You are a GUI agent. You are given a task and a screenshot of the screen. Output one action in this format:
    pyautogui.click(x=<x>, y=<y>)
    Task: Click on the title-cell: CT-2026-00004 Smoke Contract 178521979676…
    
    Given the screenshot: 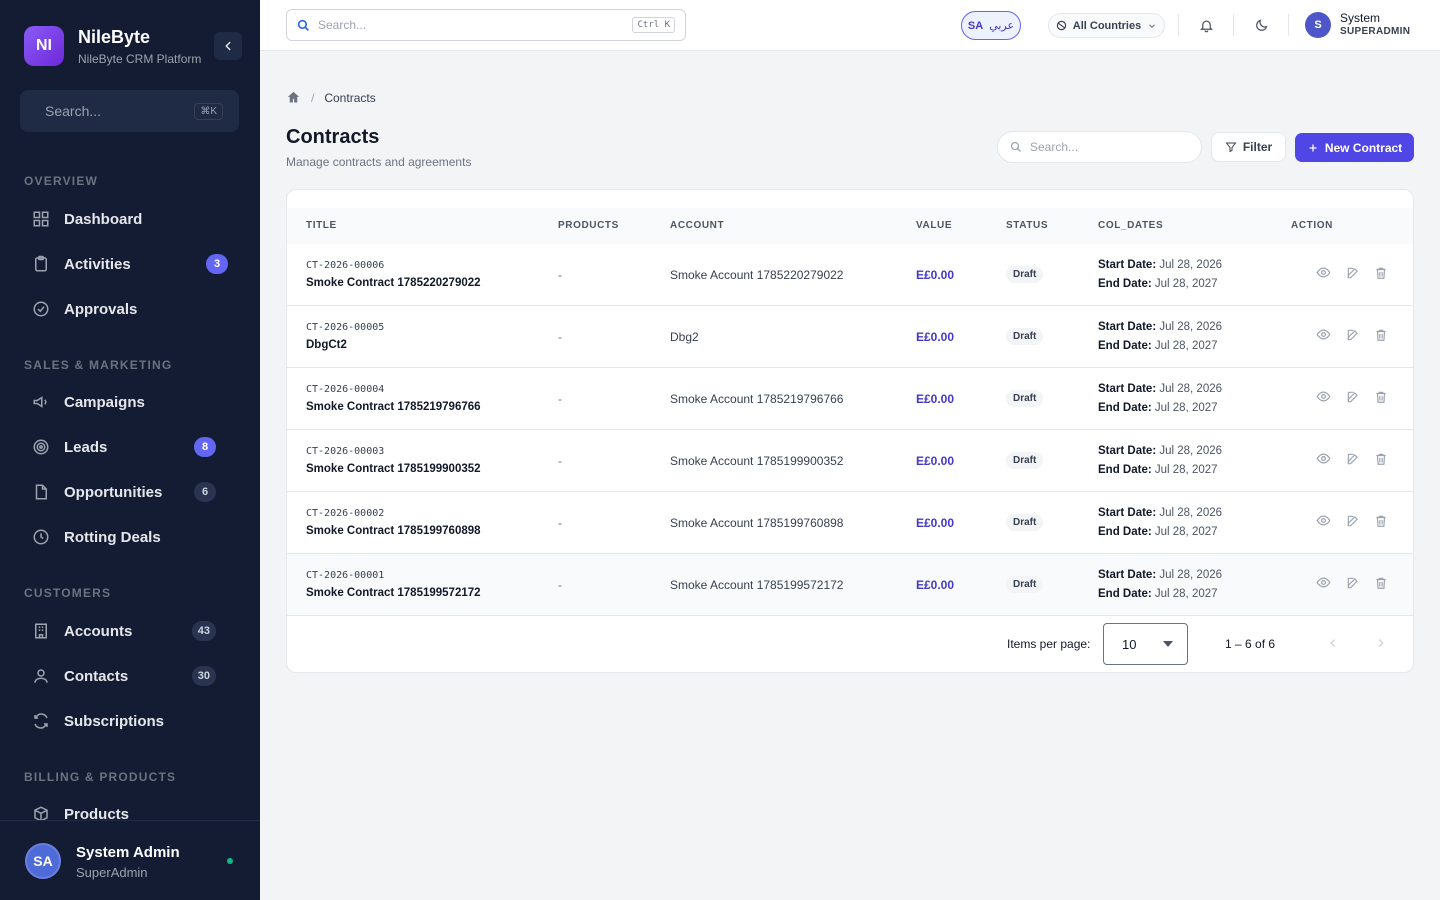 What is the action you would take?
    pyautogui.click(x=393, y=398)
    